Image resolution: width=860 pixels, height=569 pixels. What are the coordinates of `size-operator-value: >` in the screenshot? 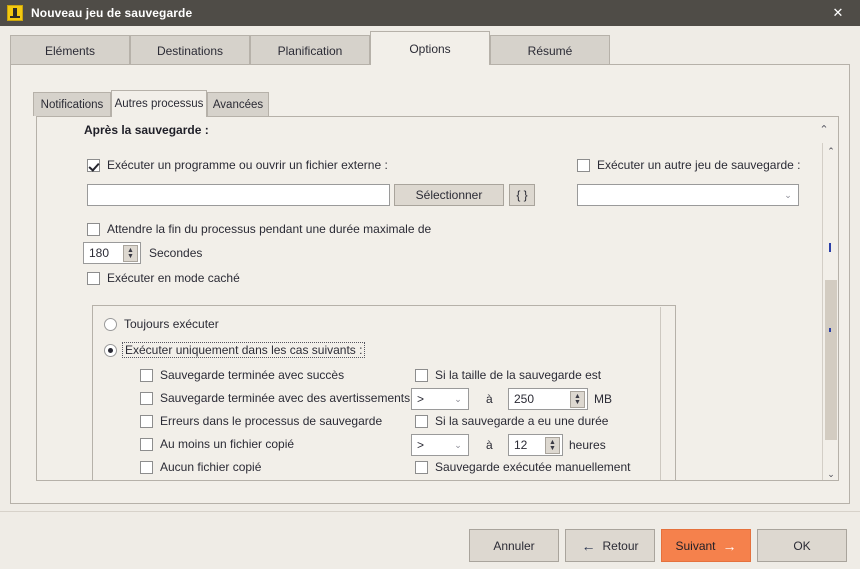 It's located at (421, 399).